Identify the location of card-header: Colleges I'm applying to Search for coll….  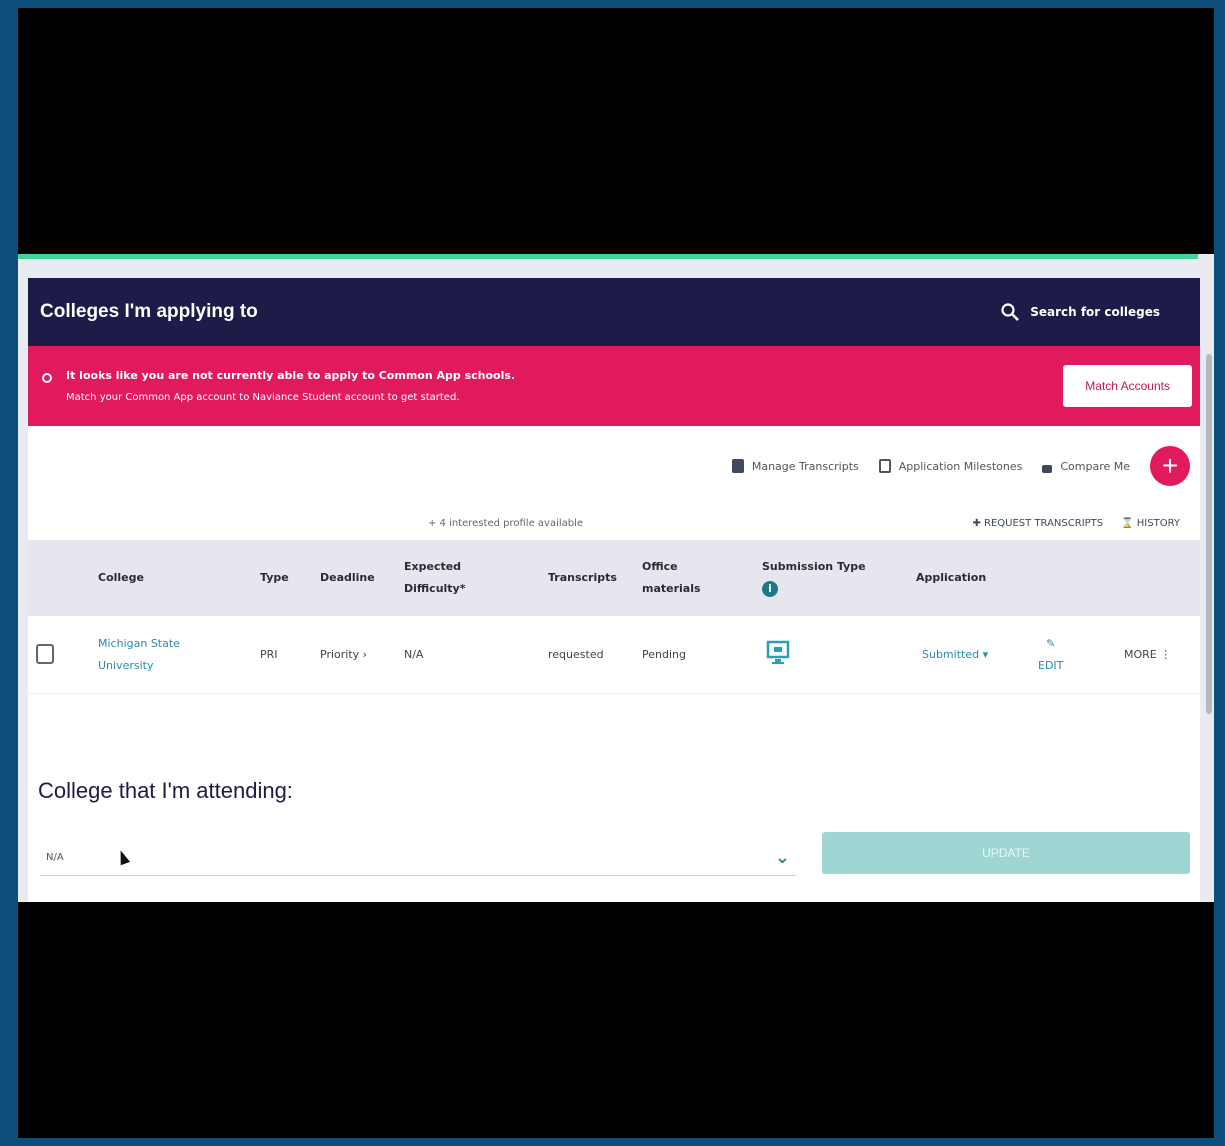
(614, 312).